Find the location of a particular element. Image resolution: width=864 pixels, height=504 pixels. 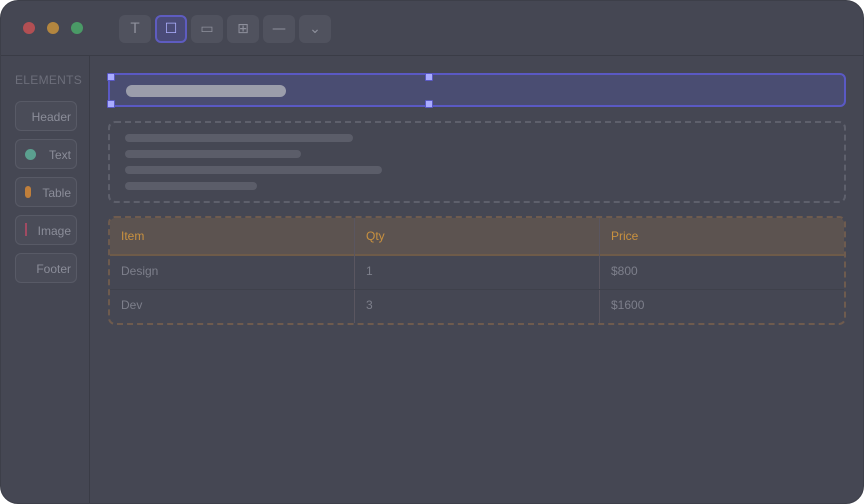

button-tool-button: ▭ is located at coordinates (207, 29).